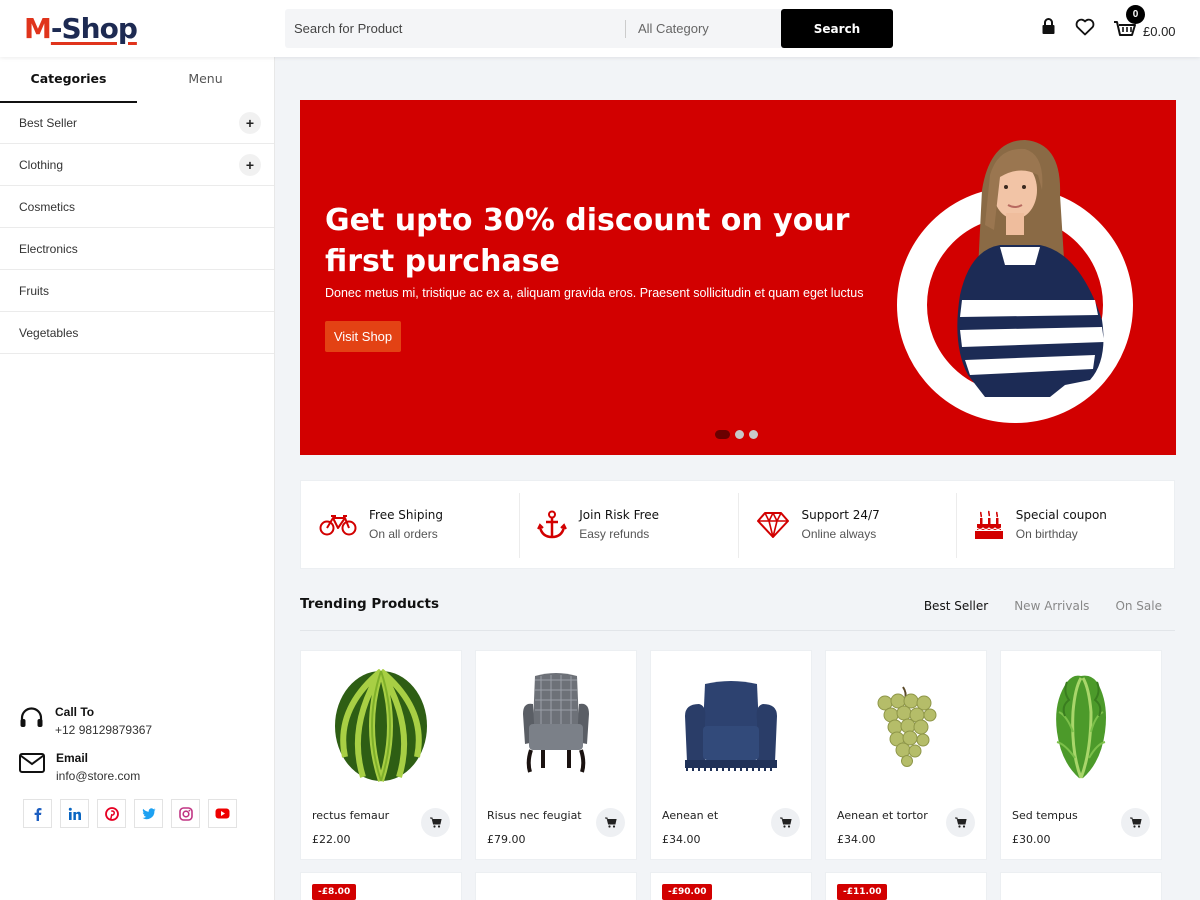 The height and width of the screenshot is (900, 1200). I want to click on sidebar-item-label: Vegetables, so click(49, 332).